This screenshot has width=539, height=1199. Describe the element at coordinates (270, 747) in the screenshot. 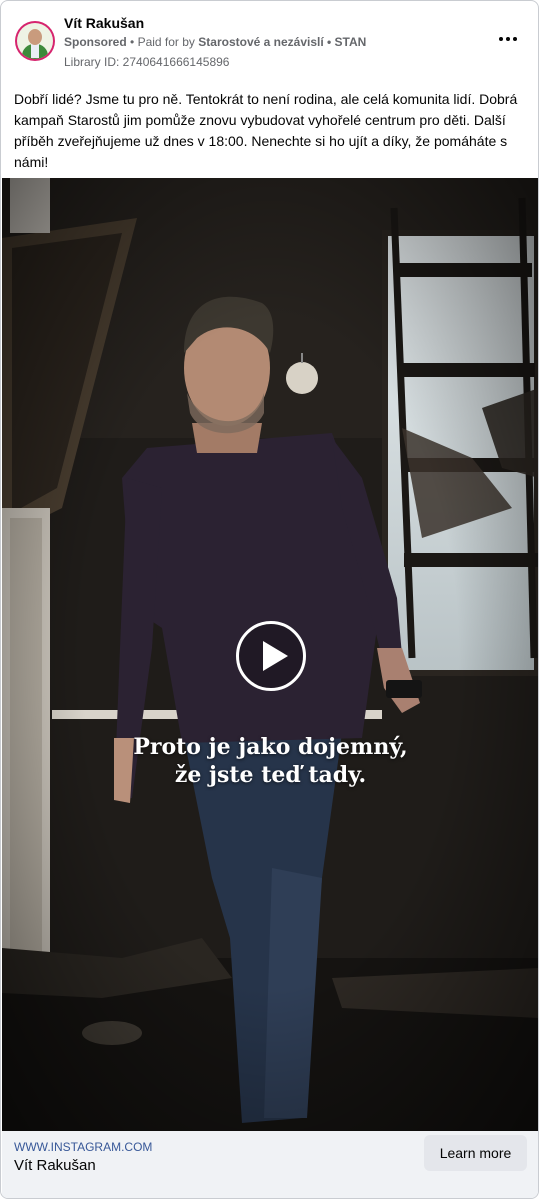

I see `caption-line: Proto je jako dojemný,` at that location.